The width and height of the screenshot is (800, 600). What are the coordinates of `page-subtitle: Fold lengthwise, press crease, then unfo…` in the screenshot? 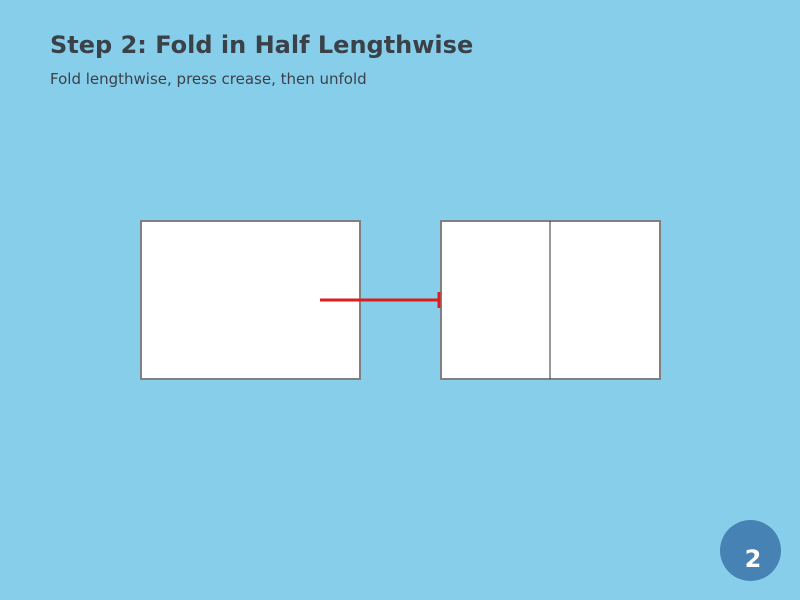 It's located at (208, 79).